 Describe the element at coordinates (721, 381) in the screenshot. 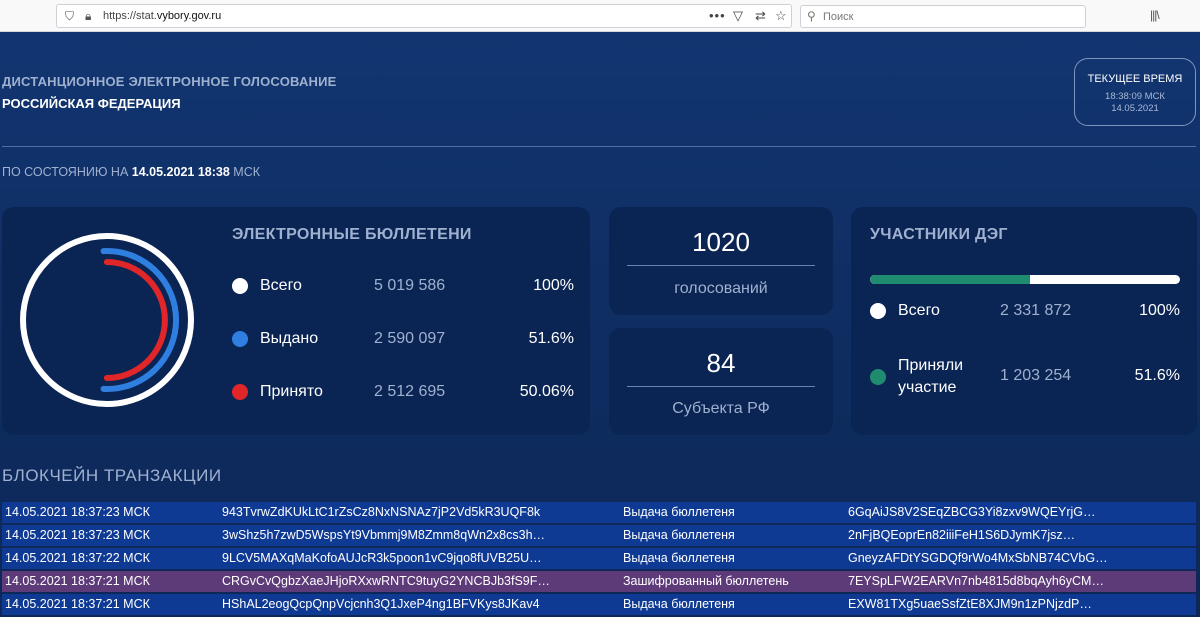

I see `regions-count-card: 84 Субъекта РФ` at that location.